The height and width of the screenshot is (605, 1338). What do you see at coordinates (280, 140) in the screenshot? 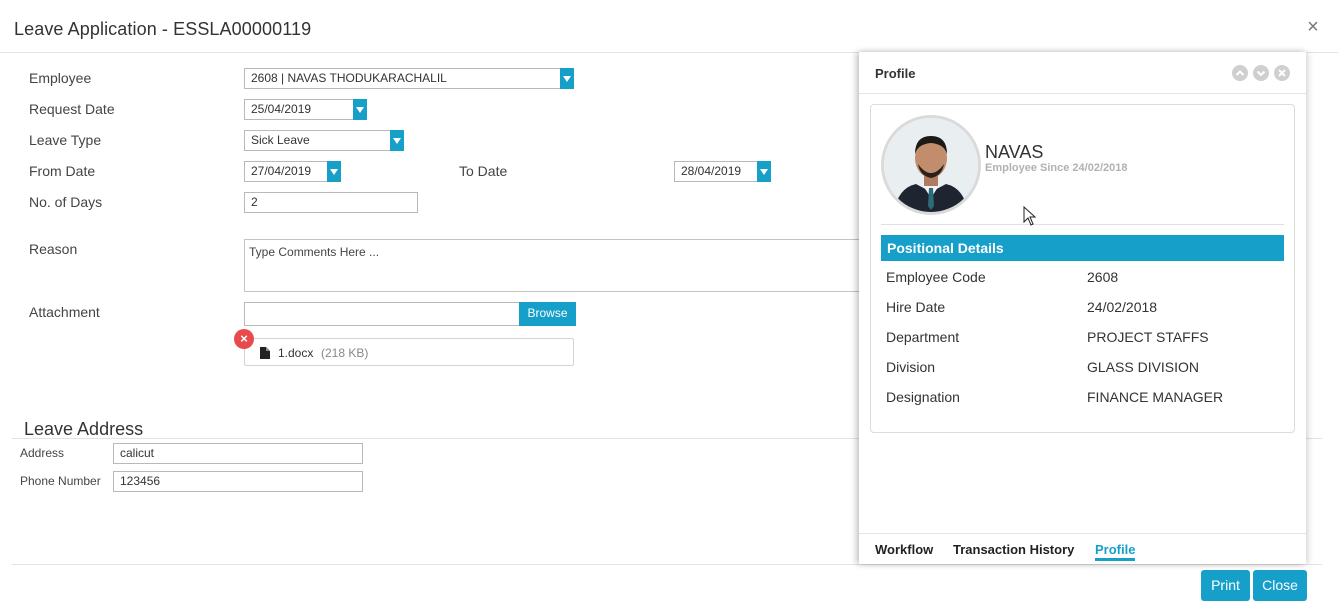
I see `leave-type-value: Sick Leave` at bounding box center [280, 140].